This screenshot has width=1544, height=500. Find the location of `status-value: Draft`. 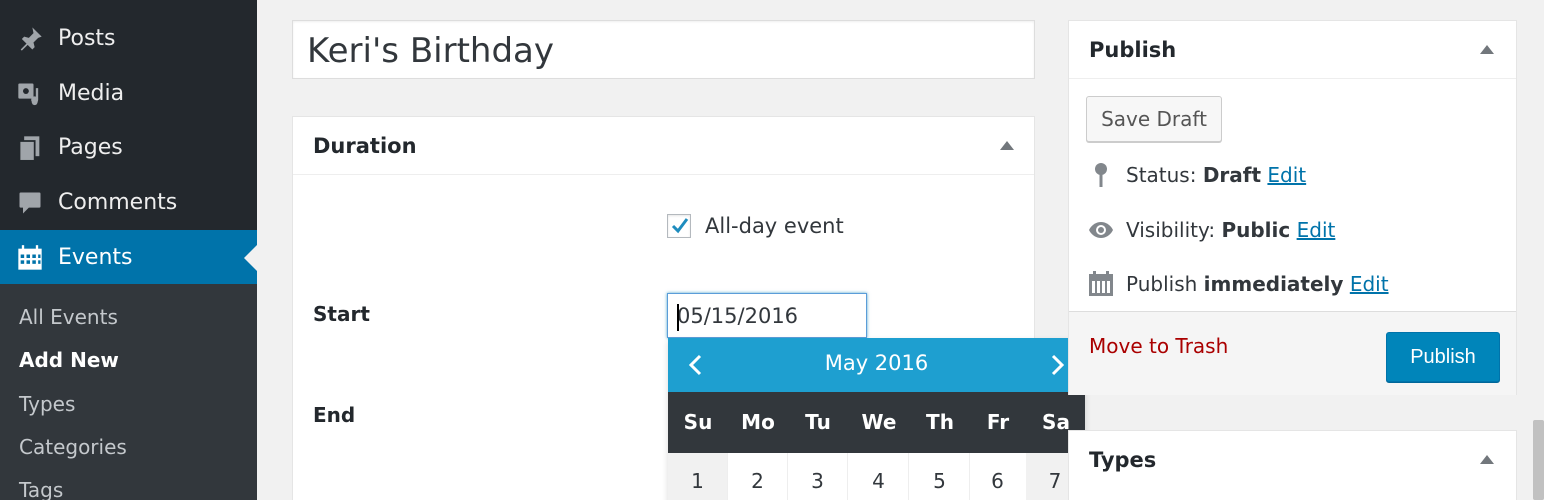

status-value: Draft is located at coordinates (1232, 175).